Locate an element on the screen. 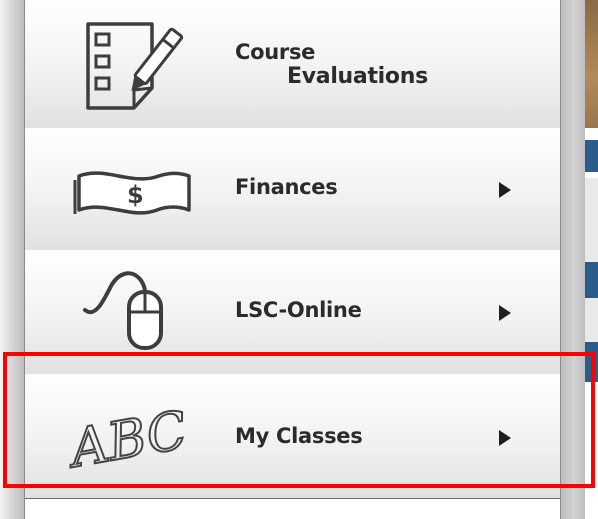 This screenshot has width=598, height=519. abc-text: ABC is located at coordinates (126, 440).